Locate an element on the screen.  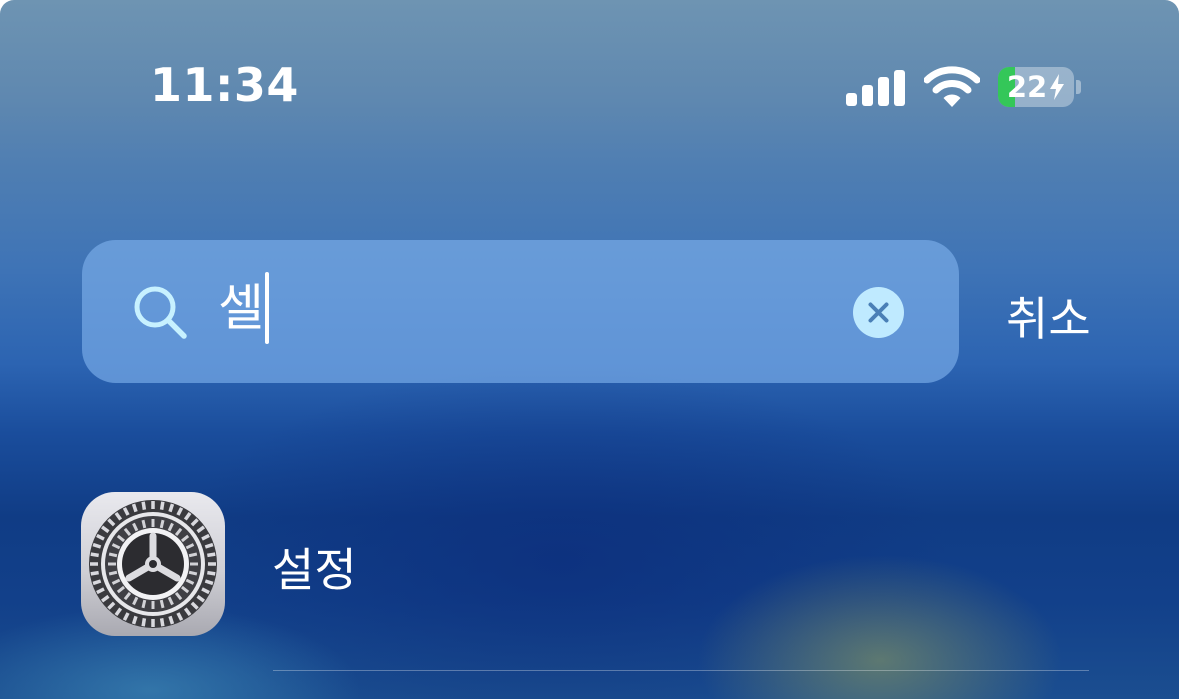
search-query-text: 셀 is located at coordinates (241, 308).